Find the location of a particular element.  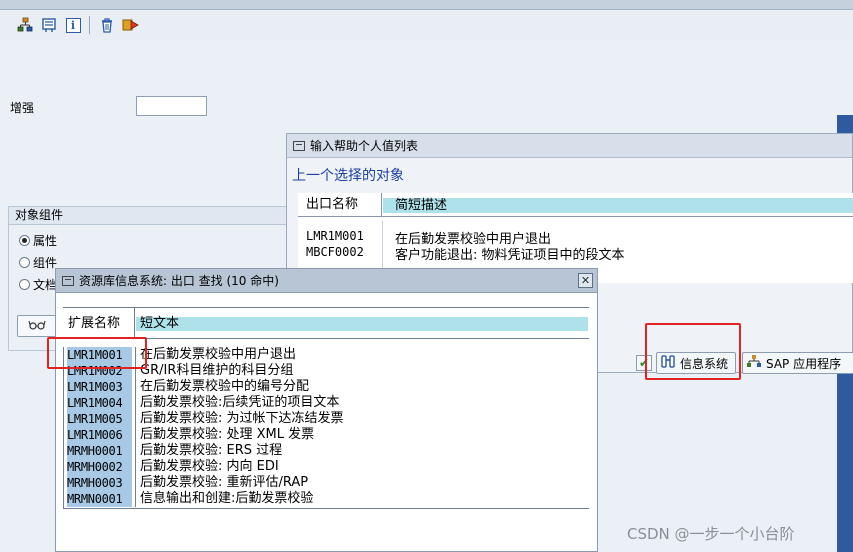

popup-title-bar: 资源库信息系统: 出口 查找 (10 命中) ✕ is located at coordinates (326, 281).